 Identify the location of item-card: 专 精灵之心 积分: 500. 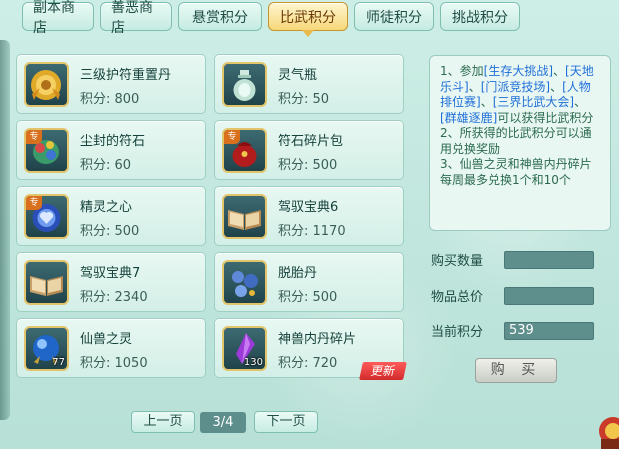
(111, 216).